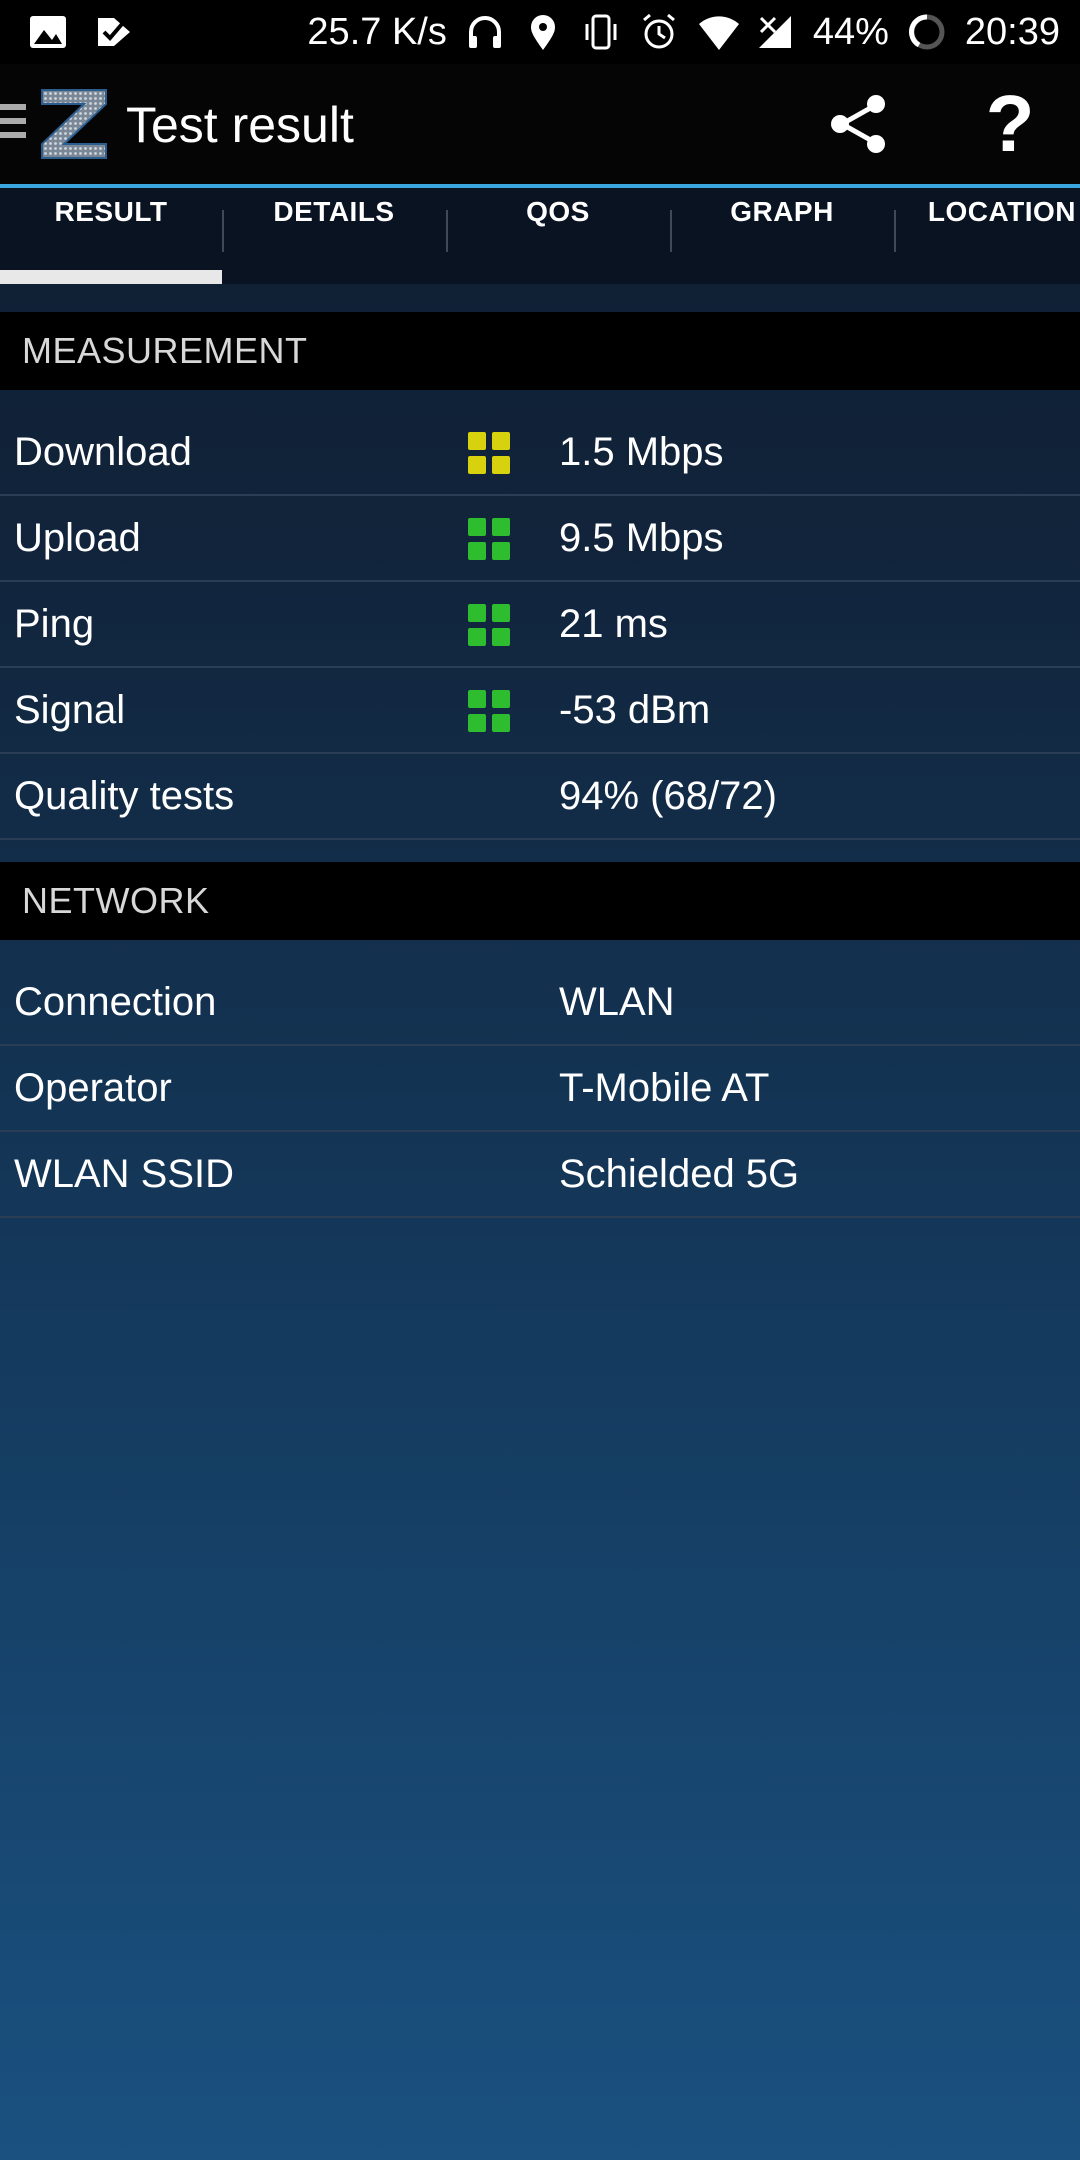 The image size is (1080, 2160). What do you see at coordinates (635, 710) in the screenshot?
I see `row-value: -53 dBm` at bounding box center [635, 710].